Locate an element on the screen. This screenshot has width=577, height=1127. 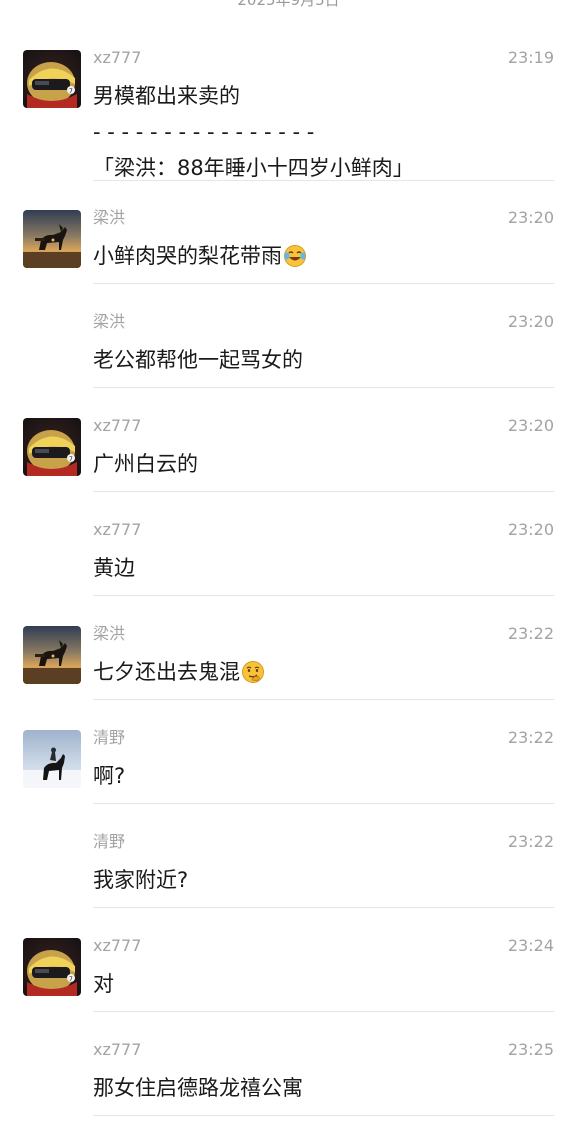
message-text: 广州白云的 is located at coordinates (145, 464).